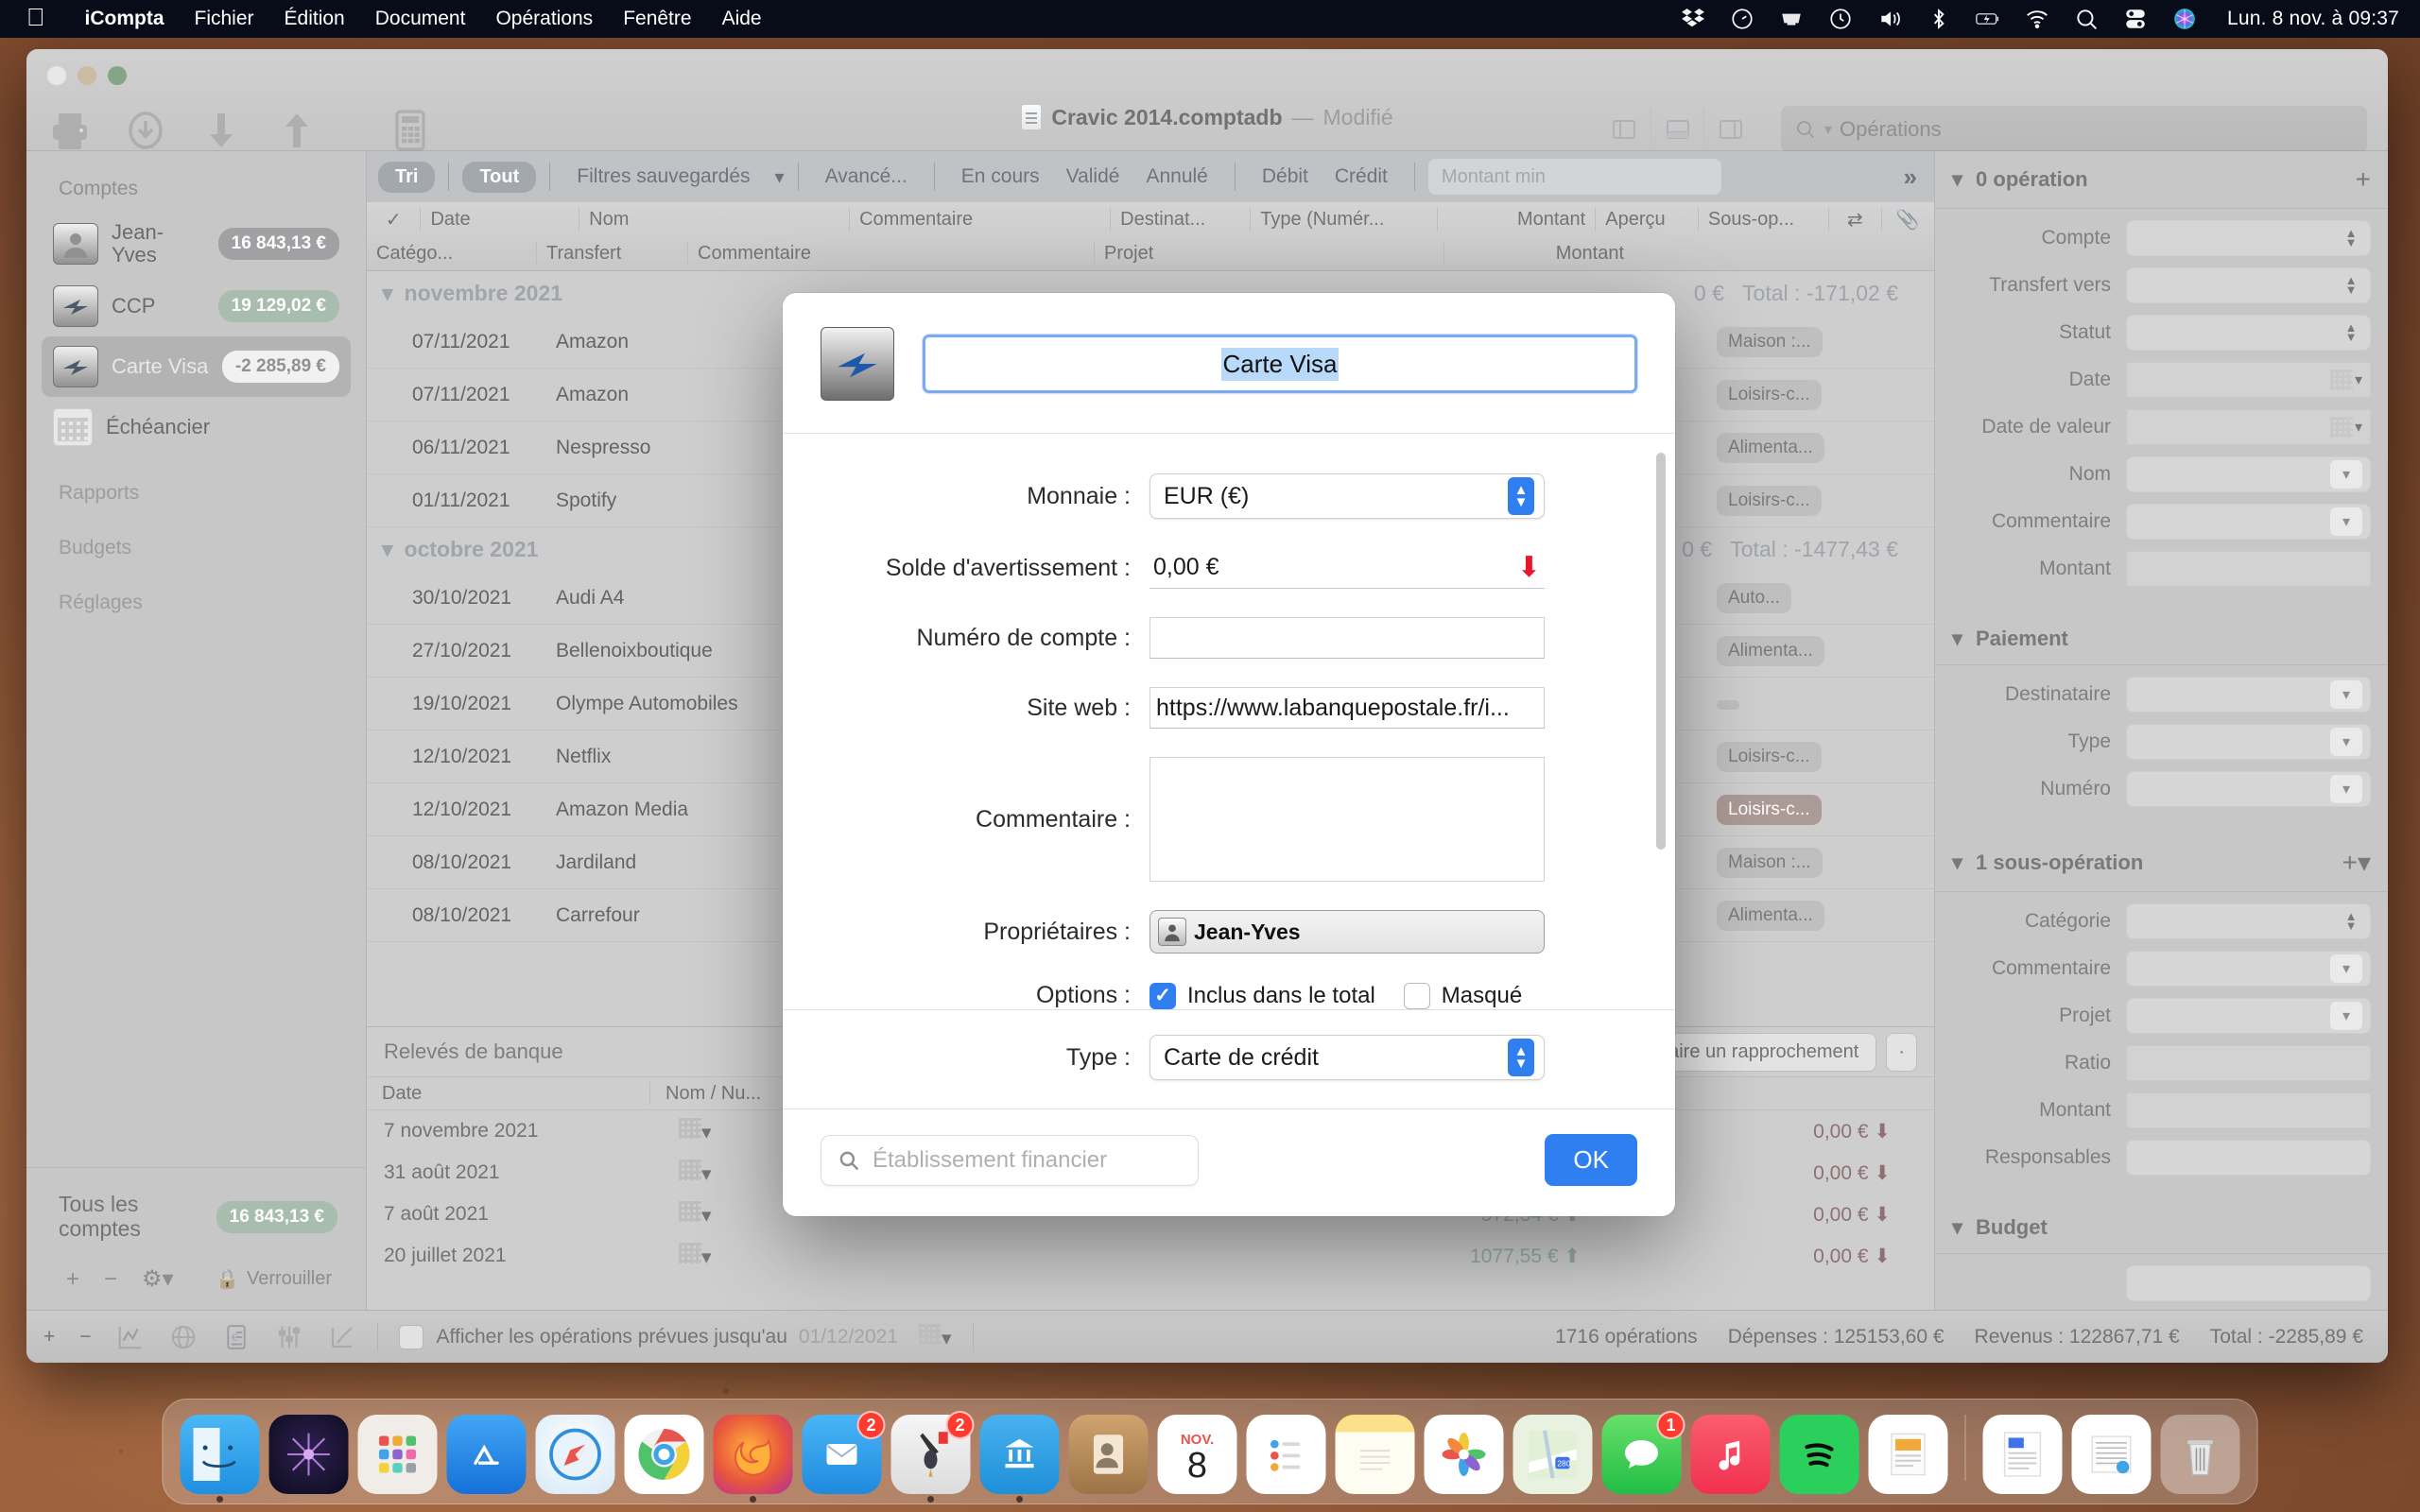 The image size is (2420, 1512). Describe the element at coordinates (2363, 179) in the screenshot. I see `add-operation-icon: +` at that location.